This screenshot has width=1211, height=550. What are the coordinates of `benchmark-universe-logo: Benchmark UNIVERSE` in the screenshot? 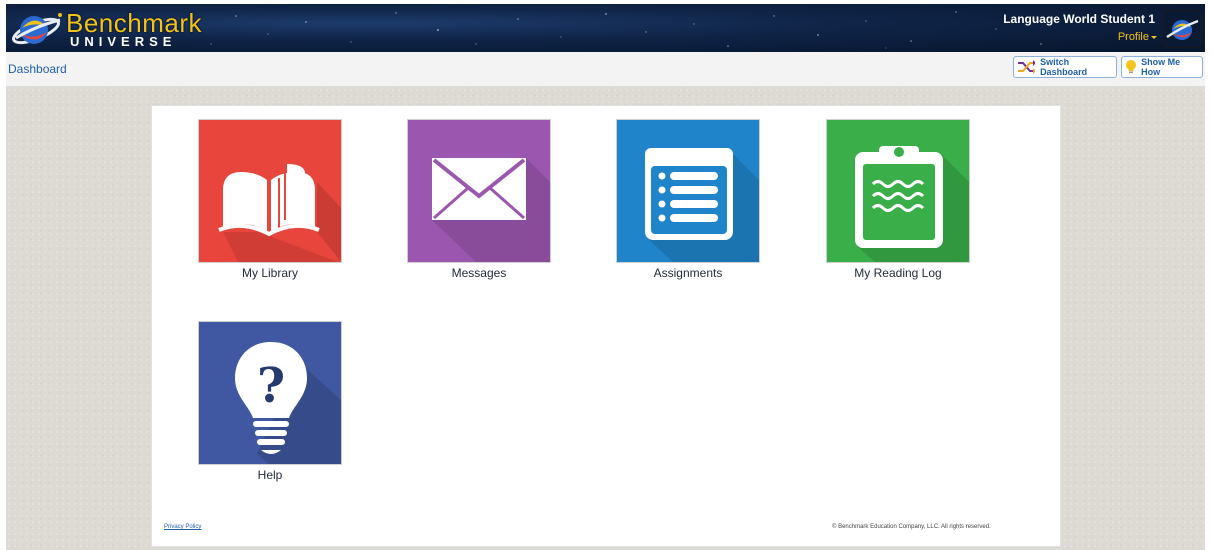 It's located at (106, 29).